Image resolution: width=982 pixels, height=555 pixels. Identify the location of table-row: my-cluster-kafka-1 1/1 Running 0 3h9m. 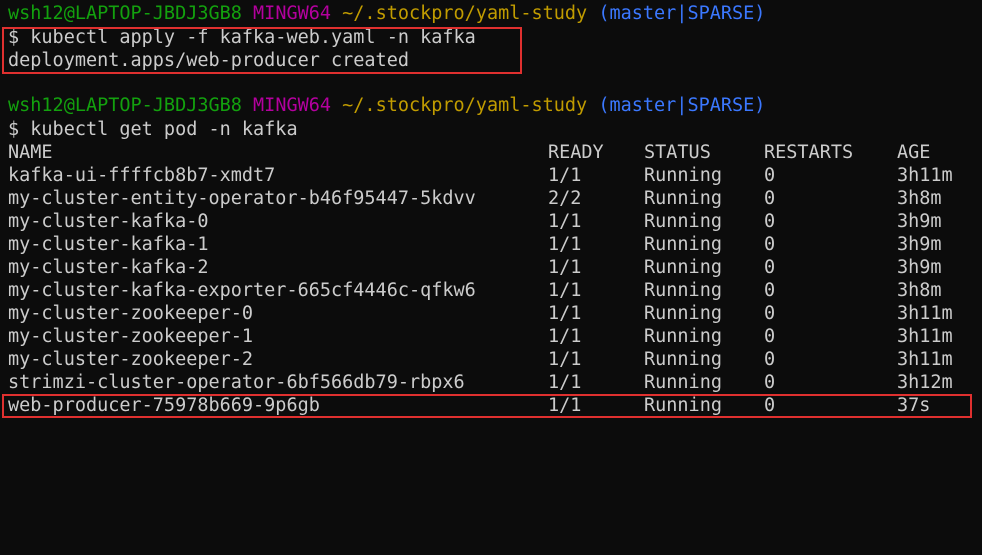
(493, 244).